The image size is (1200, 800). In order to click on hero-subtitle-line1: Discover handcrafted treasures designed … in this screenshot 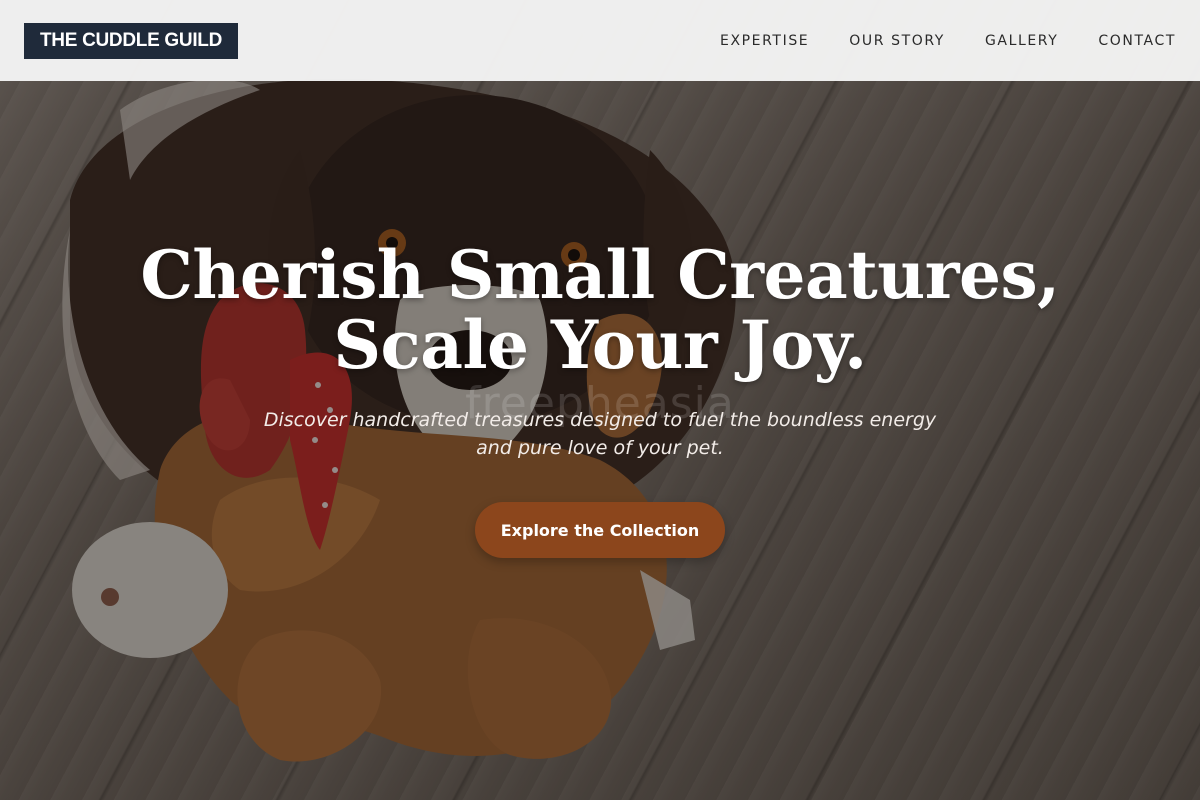, I will do `click(600, 420)`.